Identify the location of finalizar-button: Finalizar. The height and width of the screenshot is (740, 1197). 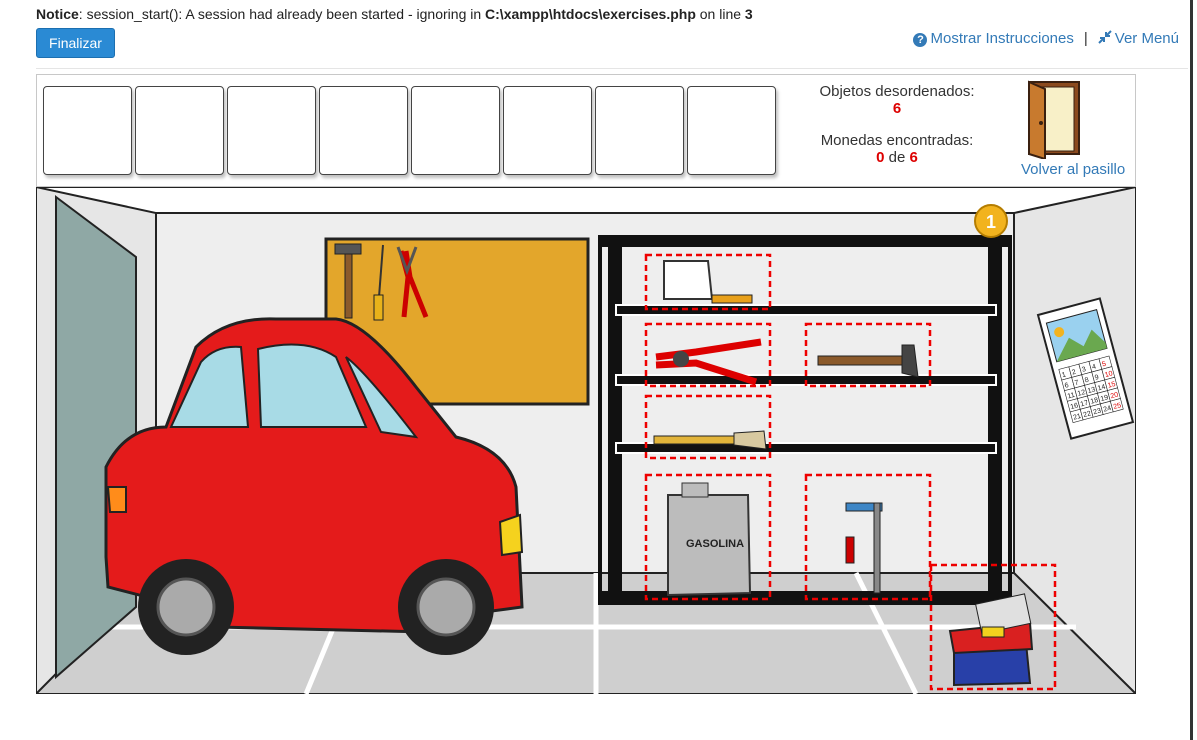
(75, 43).